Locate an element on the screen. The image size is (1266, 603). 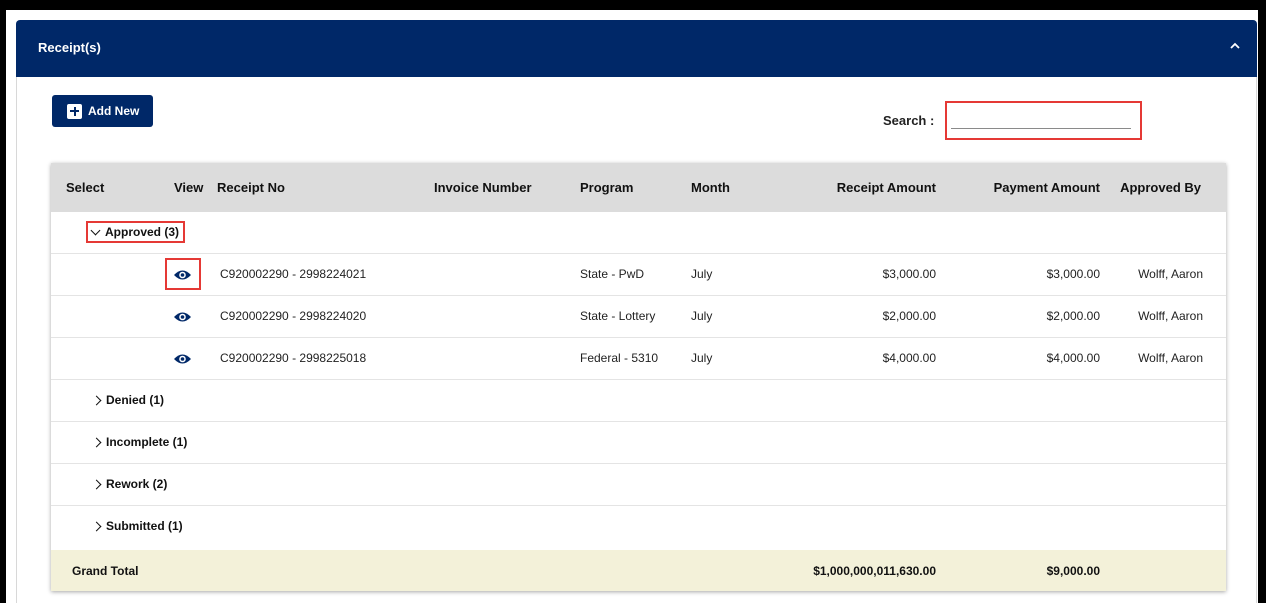
col-approved-by: Approved By is located at coordinates (1160, 187).